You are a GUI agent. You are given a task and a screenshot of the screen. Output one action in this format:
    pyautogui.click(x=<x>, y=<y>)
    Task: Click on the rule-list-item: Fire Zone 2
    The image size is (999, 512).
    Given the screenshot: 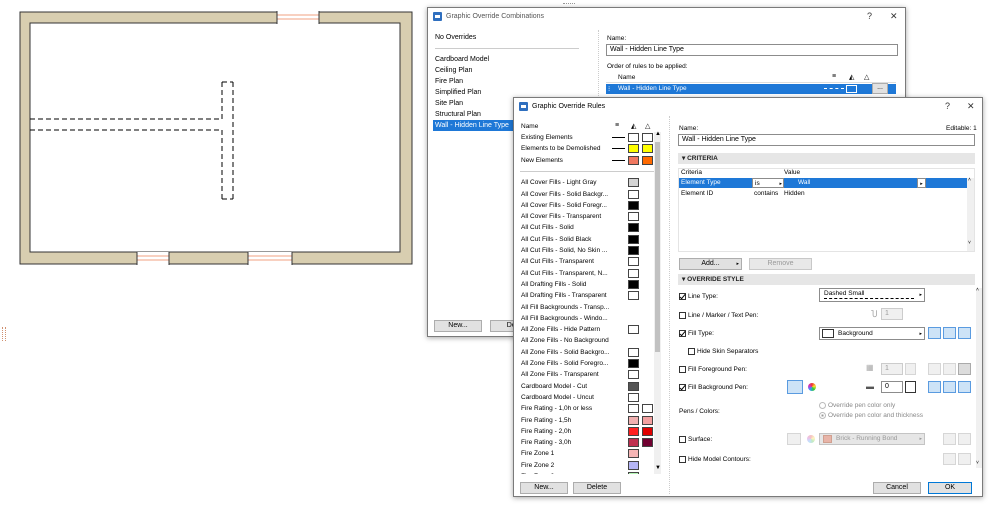 What is the action you would take?
    pyautogui.click(x=587, y=465)
    